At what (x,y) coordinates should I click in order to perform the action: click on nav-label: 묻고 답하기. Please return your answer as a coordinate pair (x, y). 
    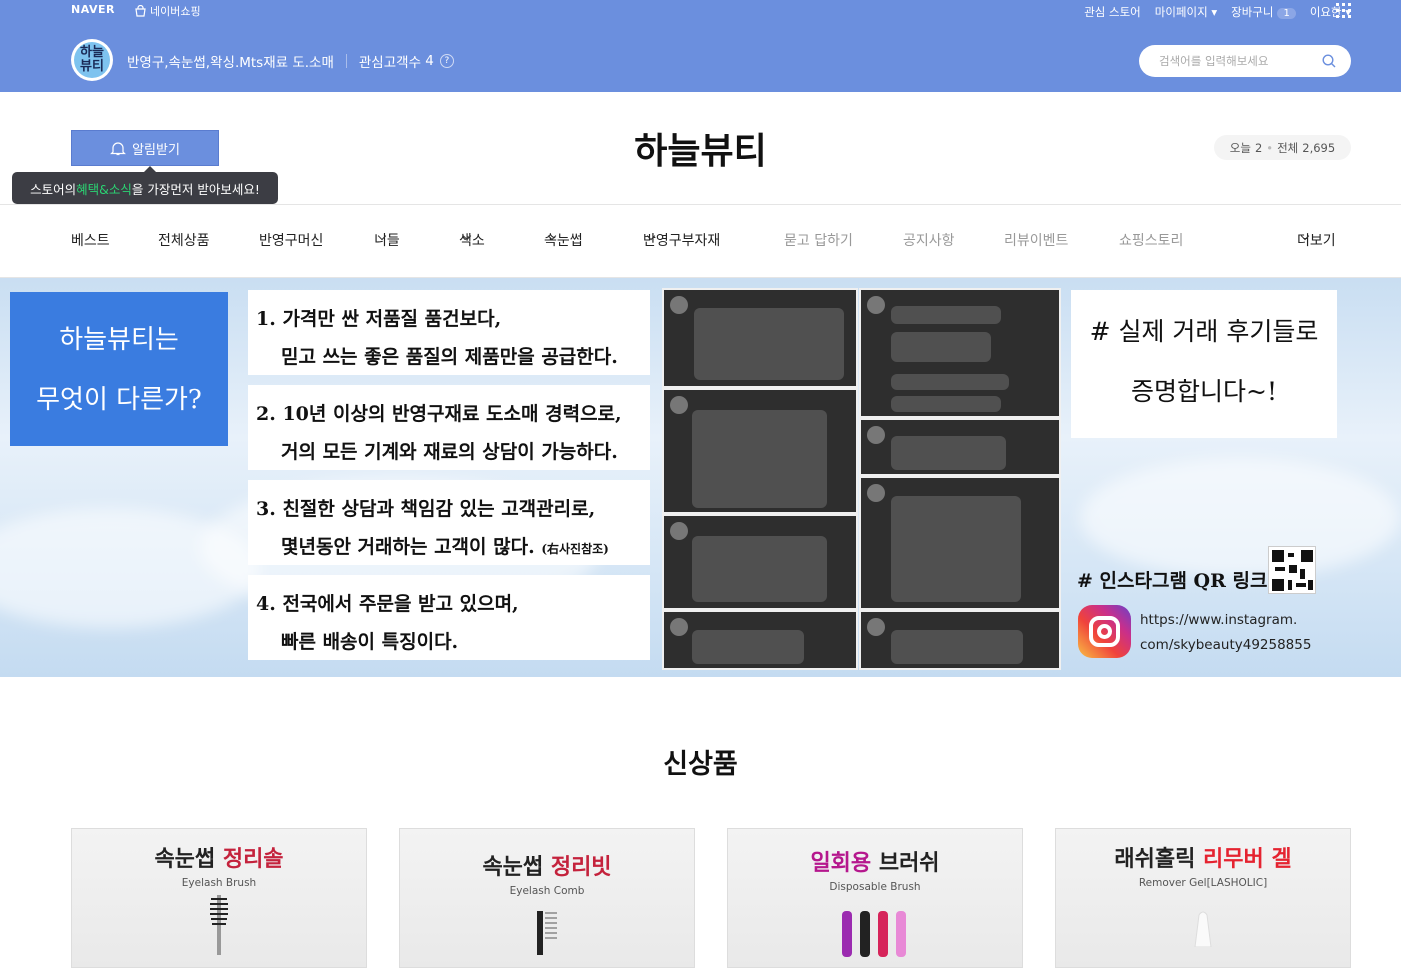
    Looking at the image, I should click on (818, 241).